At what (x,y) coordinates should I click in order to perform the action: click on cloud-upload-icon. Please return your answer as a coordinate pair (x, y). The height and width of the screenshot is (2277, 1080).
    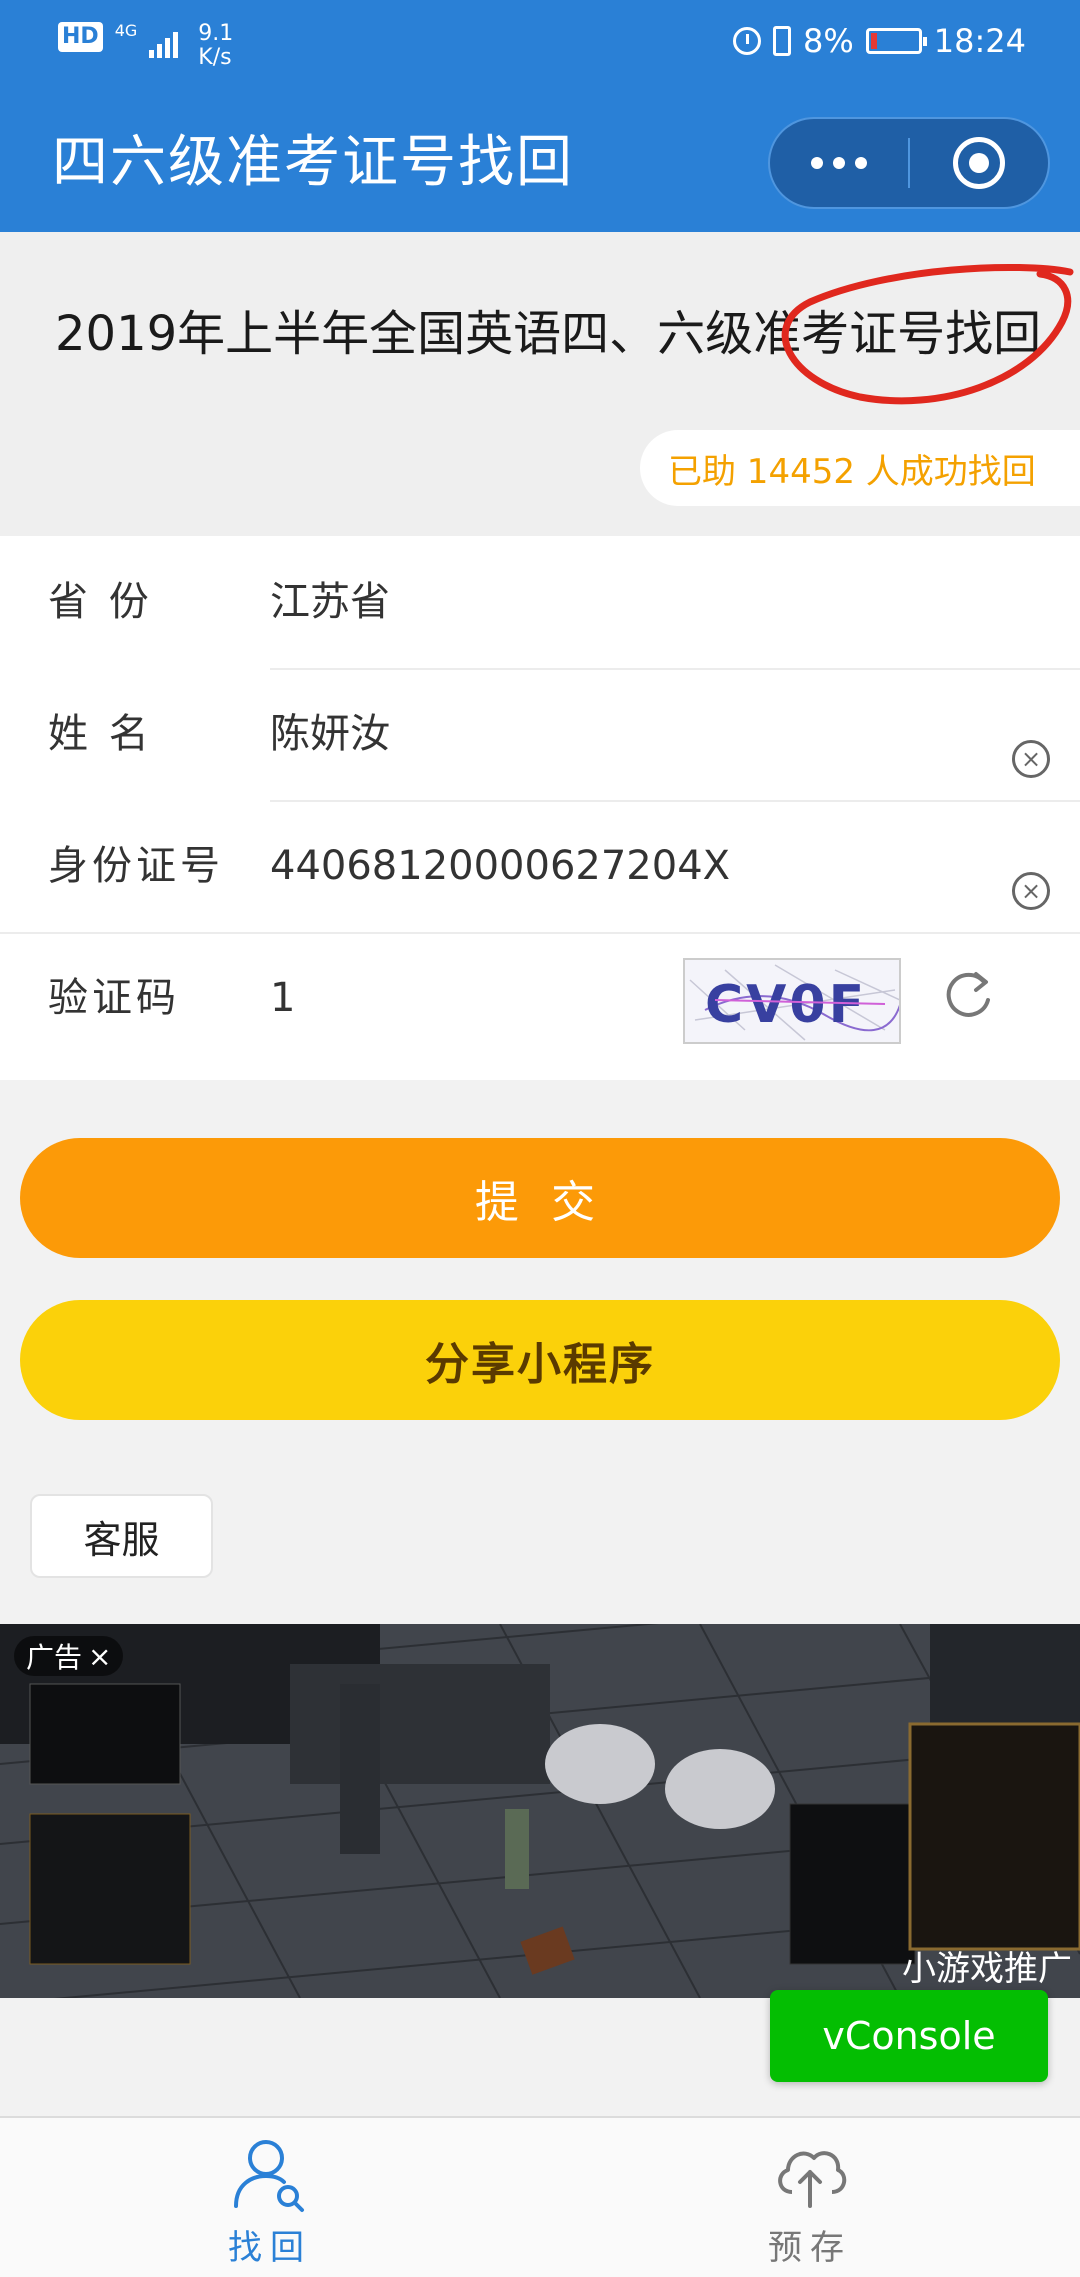
    Looking at the image, I should click on (812, 2179).